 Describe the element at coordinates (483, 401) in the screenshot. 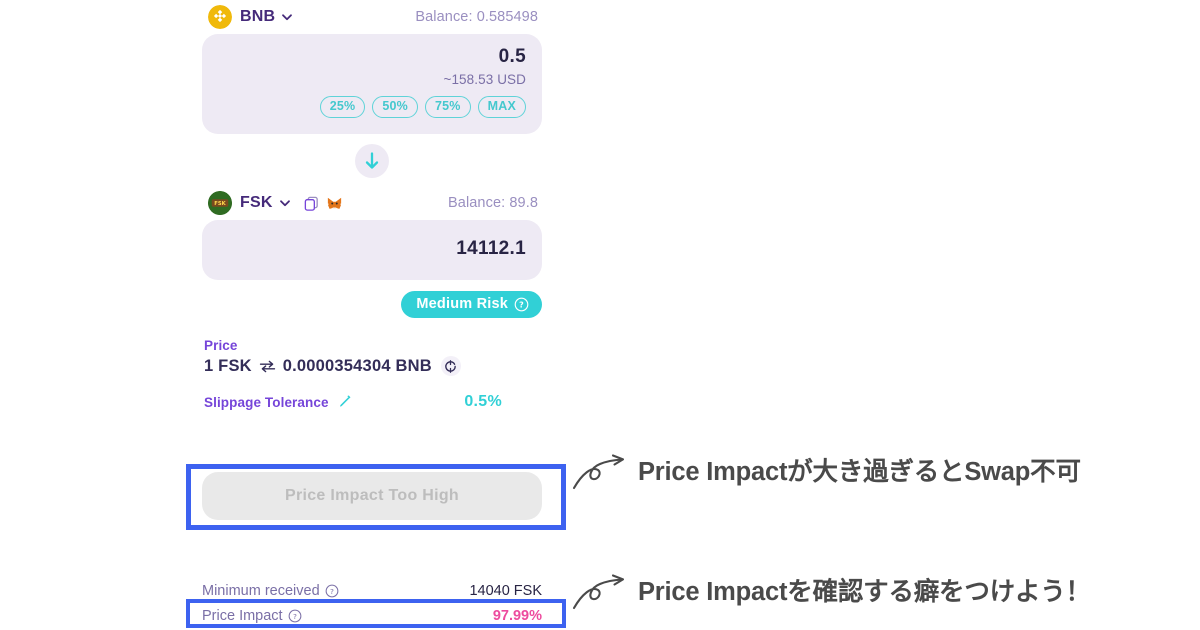

I see `slippage-value: 0.5%` at that location.